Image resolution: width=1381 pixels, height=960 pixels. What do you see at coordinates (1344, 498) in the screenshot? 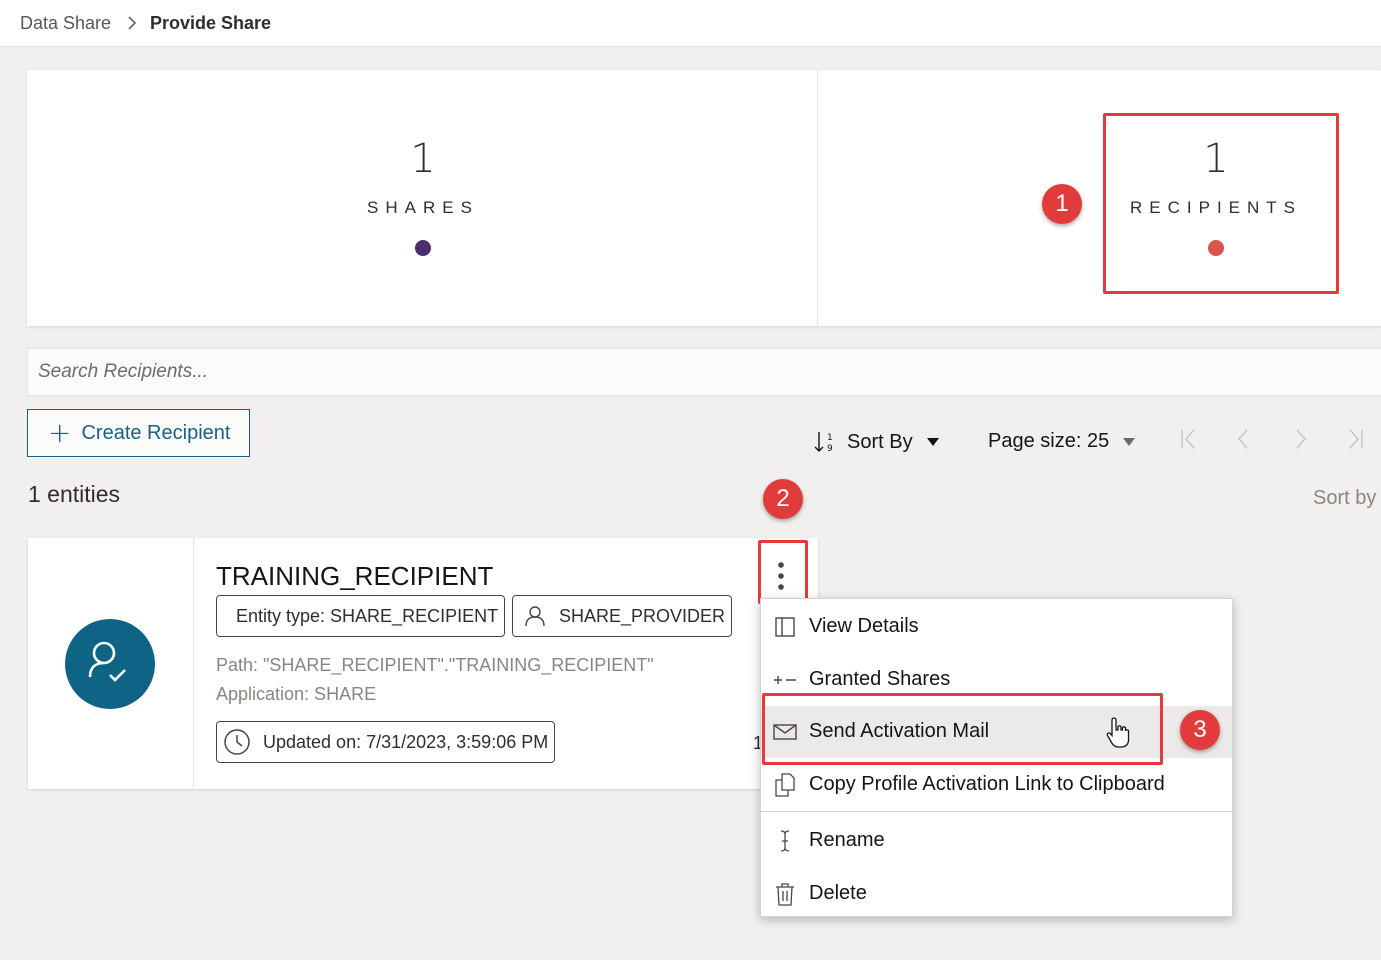
I see `sort-by-secondary: Sort by` at bounding box center [1344, 498].